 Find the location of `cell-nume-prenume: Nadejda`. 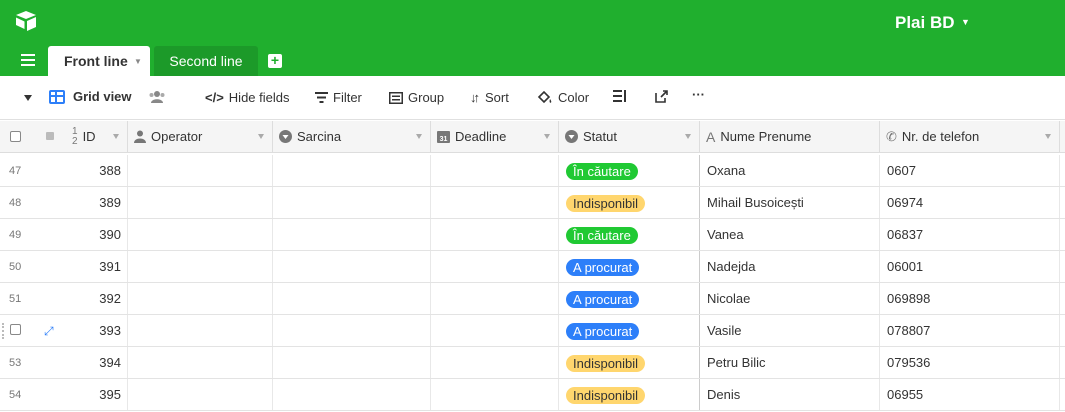

cell-nume-prenume: Nadejda is located at coordinates (790, 266).